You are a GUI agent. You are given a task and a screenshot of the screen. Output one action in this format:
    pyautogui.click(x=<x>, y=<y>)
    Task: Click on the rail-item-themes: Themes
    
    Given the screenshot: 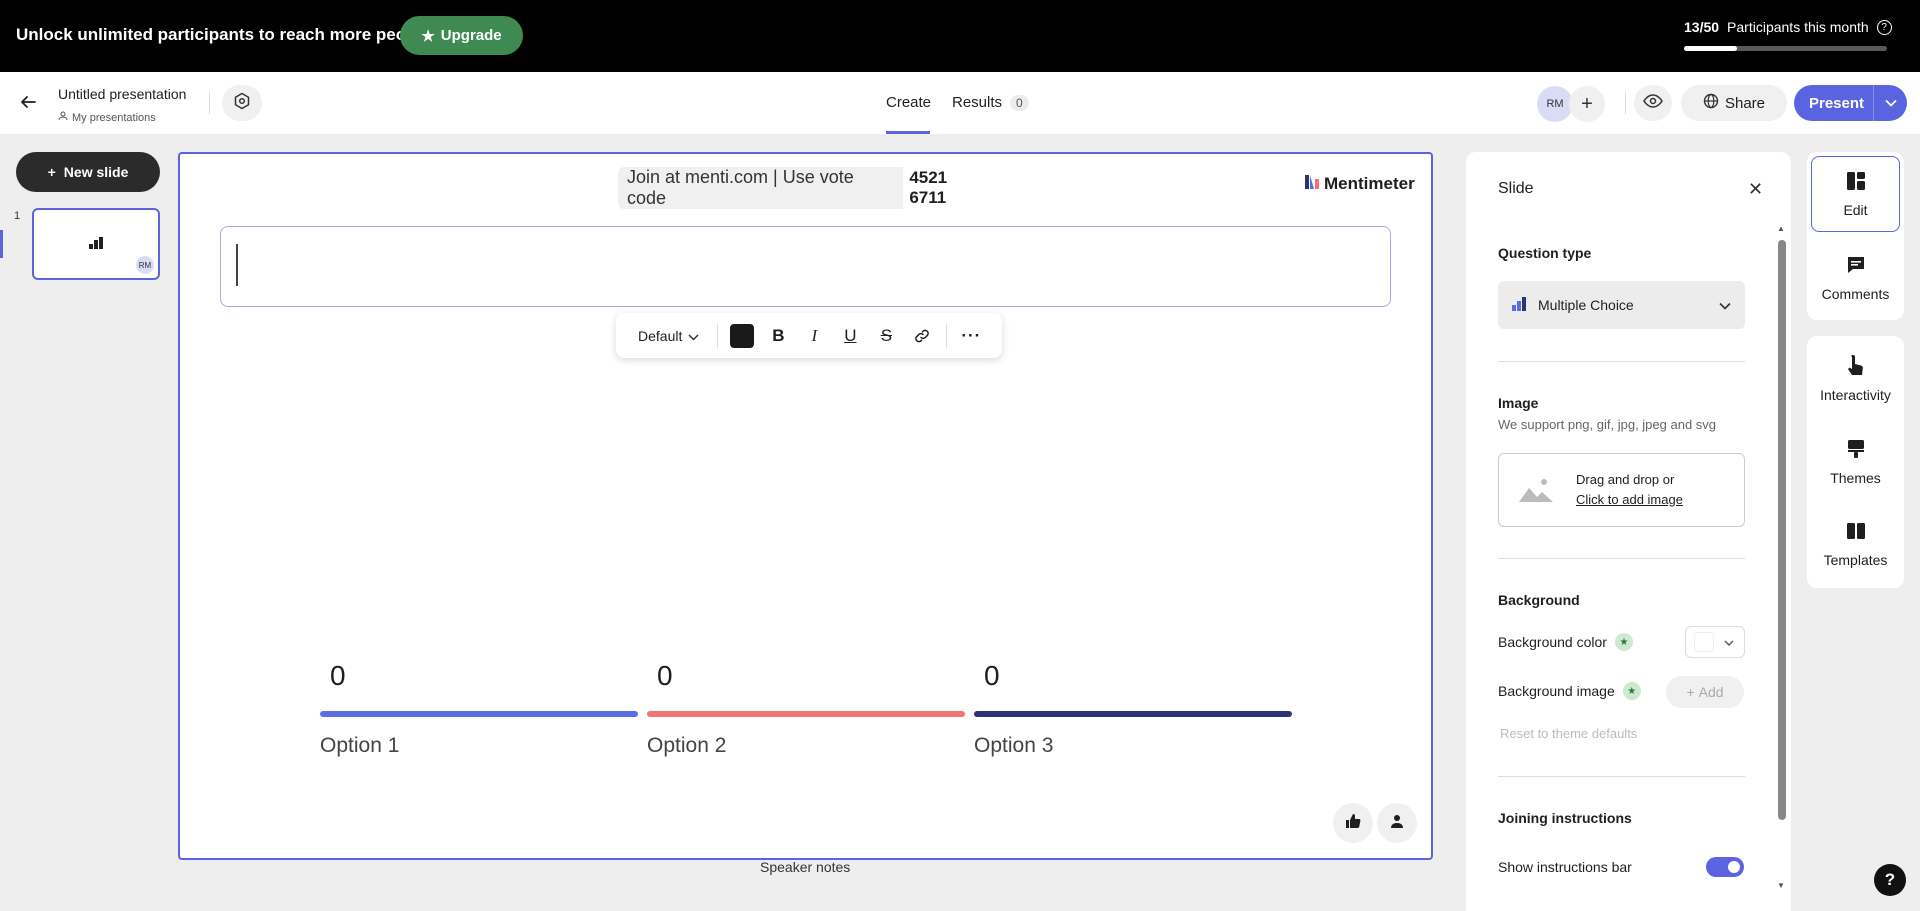 What is the action you would take?
    pyautogui.click(x=1855, y=462)
    